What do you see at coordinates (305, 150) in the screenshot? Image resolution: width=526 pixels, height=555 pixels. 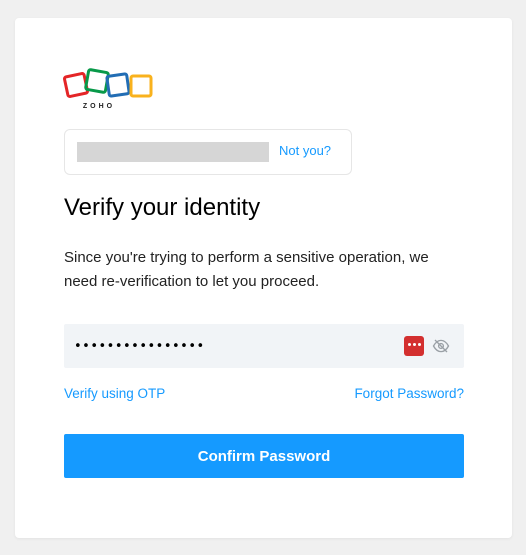 I see `not-you-link: Not you?` at bounding box center [305, 150].